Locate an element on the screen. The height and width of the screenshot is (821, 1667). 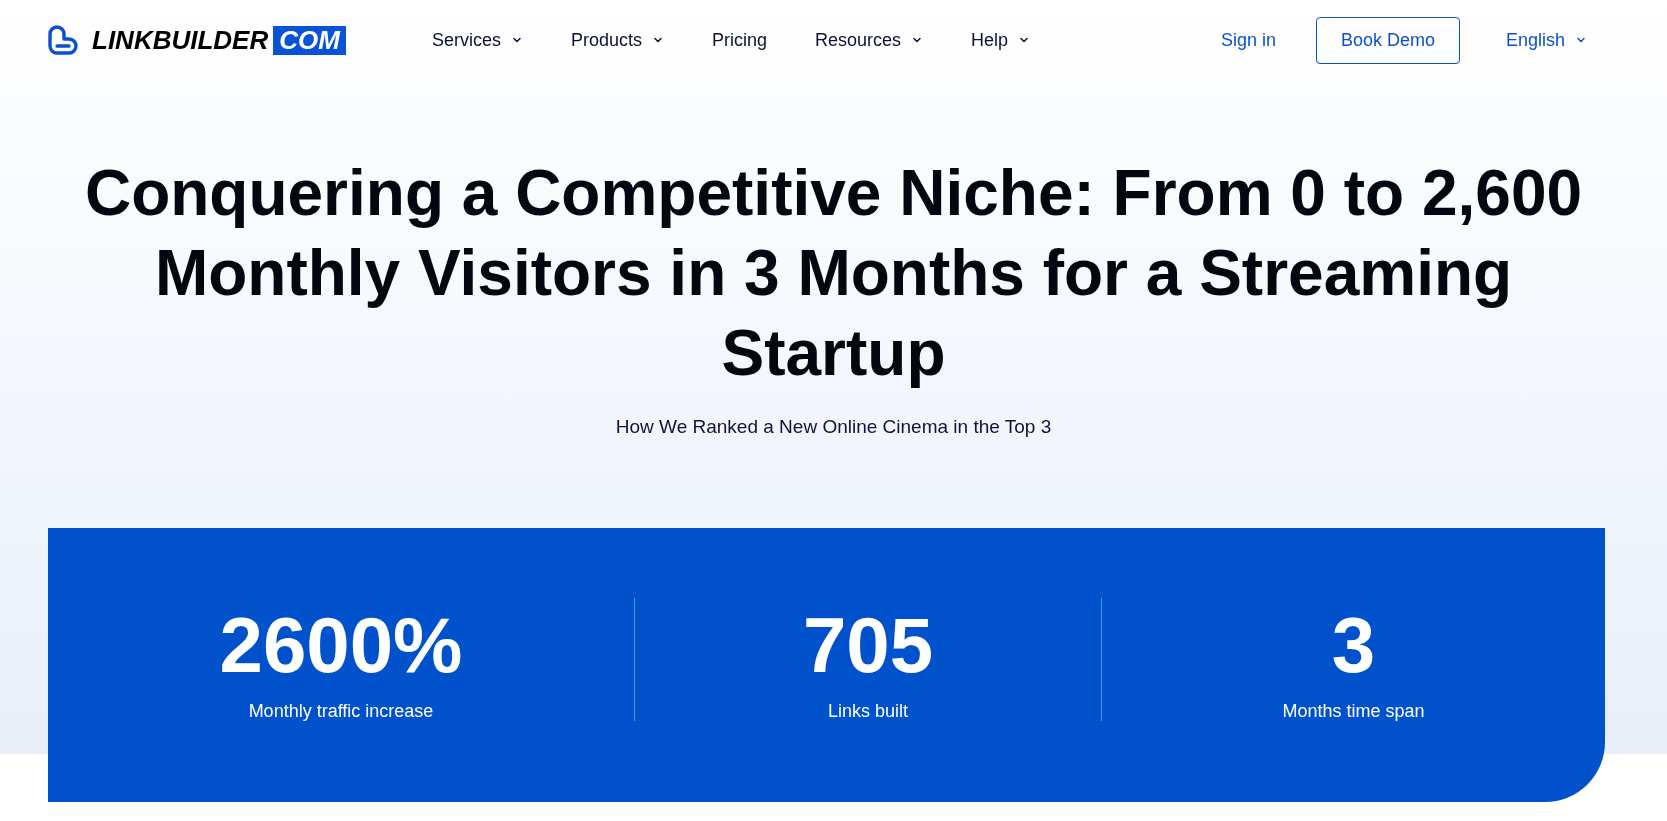
stat-value: 3 is located at coordinates (1353, 645).